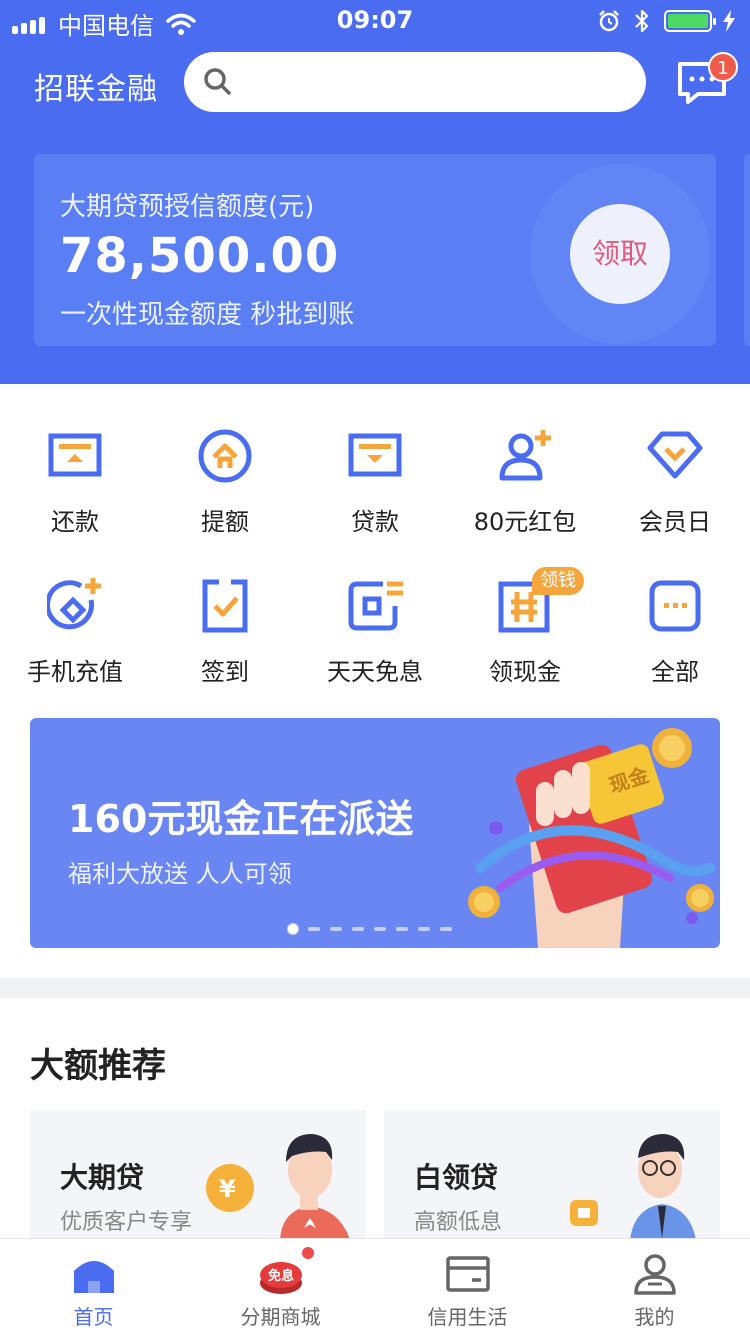 The width and height of the screenshot is (750, 1334). I want to click on loan-icon, so click(375, 455).